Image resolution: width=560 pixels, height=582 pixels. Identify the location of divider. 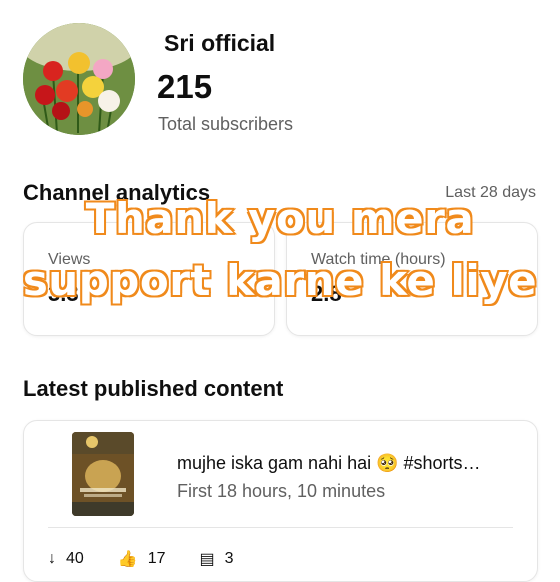
(280, 527).